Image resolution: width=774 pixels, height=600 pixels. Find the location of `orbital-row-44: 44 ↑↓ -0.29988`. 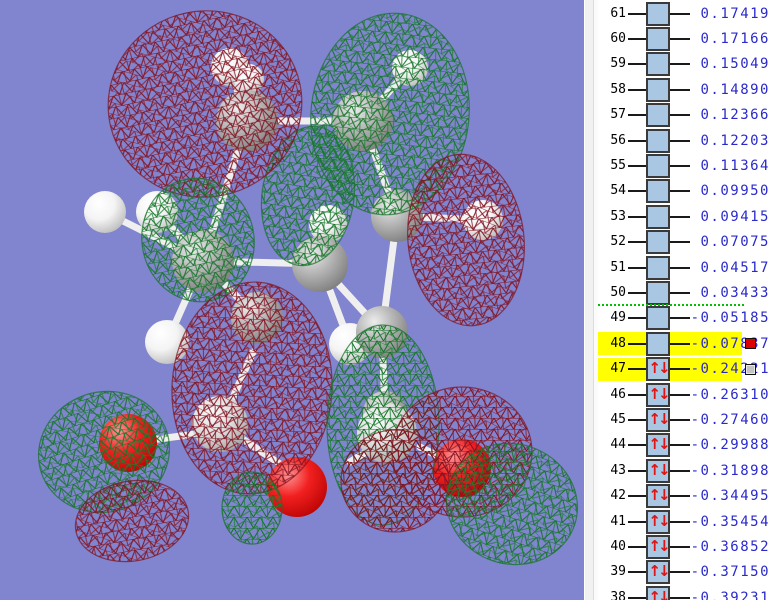

orbital-row-44: 44 ↑↓ -0.29988 is located at coordinates (686, 445).